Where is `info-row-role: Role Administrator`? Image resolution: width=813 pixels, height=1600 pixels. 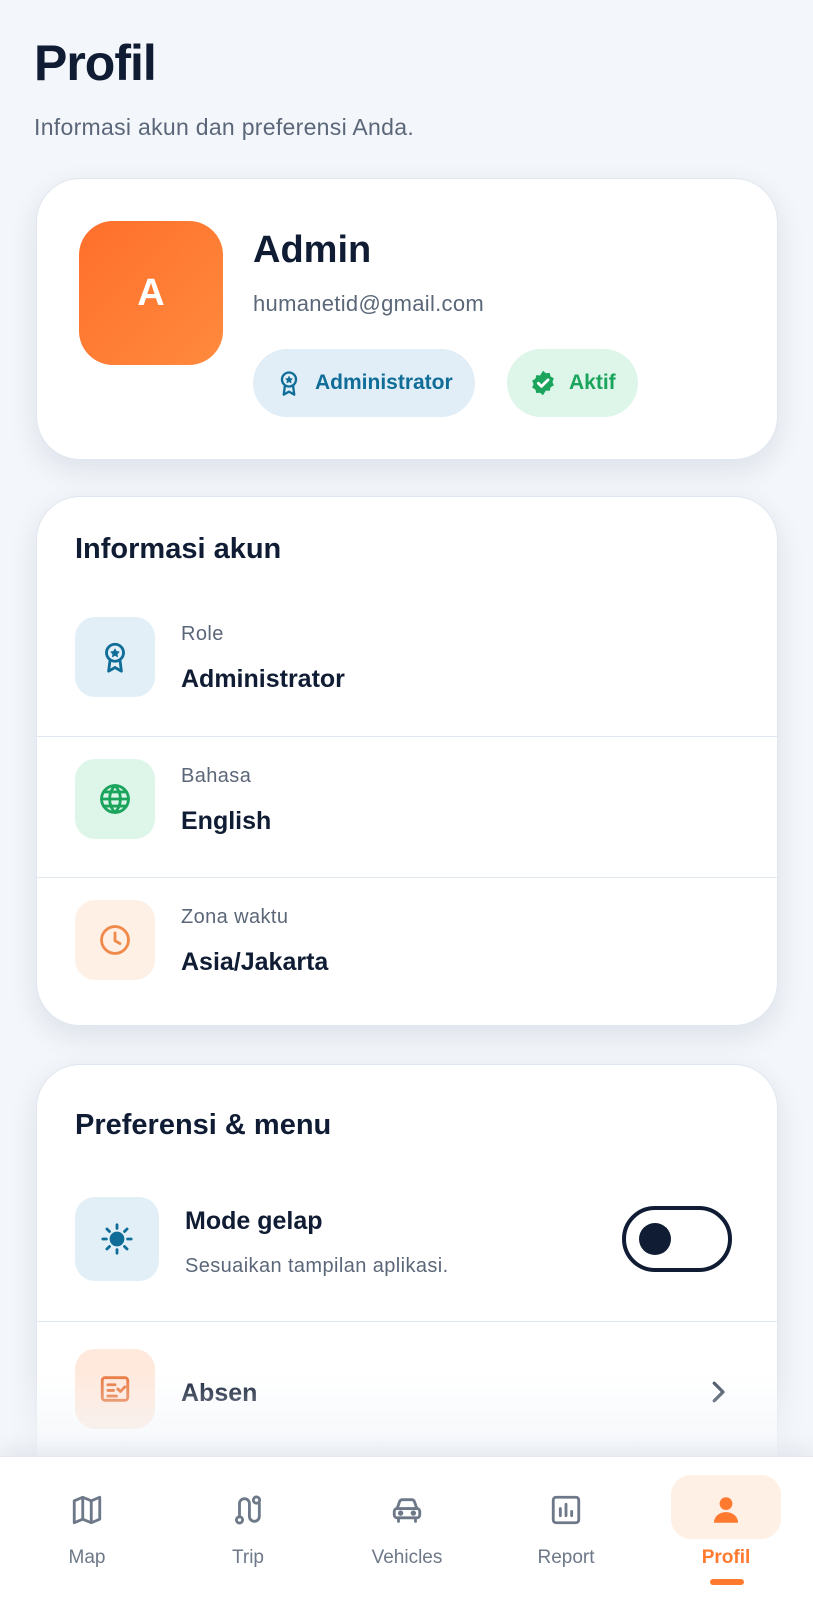 info-row-role: Role Administrator is located at coordinates (407, 665).